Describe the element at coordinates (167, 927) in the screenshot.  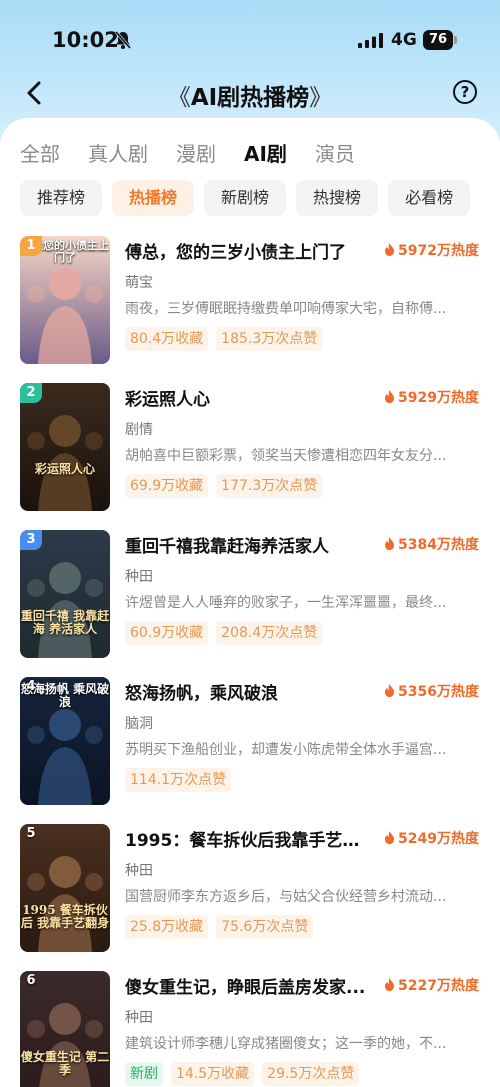
I see `stat-tag: 25.8万收藏` at that location.